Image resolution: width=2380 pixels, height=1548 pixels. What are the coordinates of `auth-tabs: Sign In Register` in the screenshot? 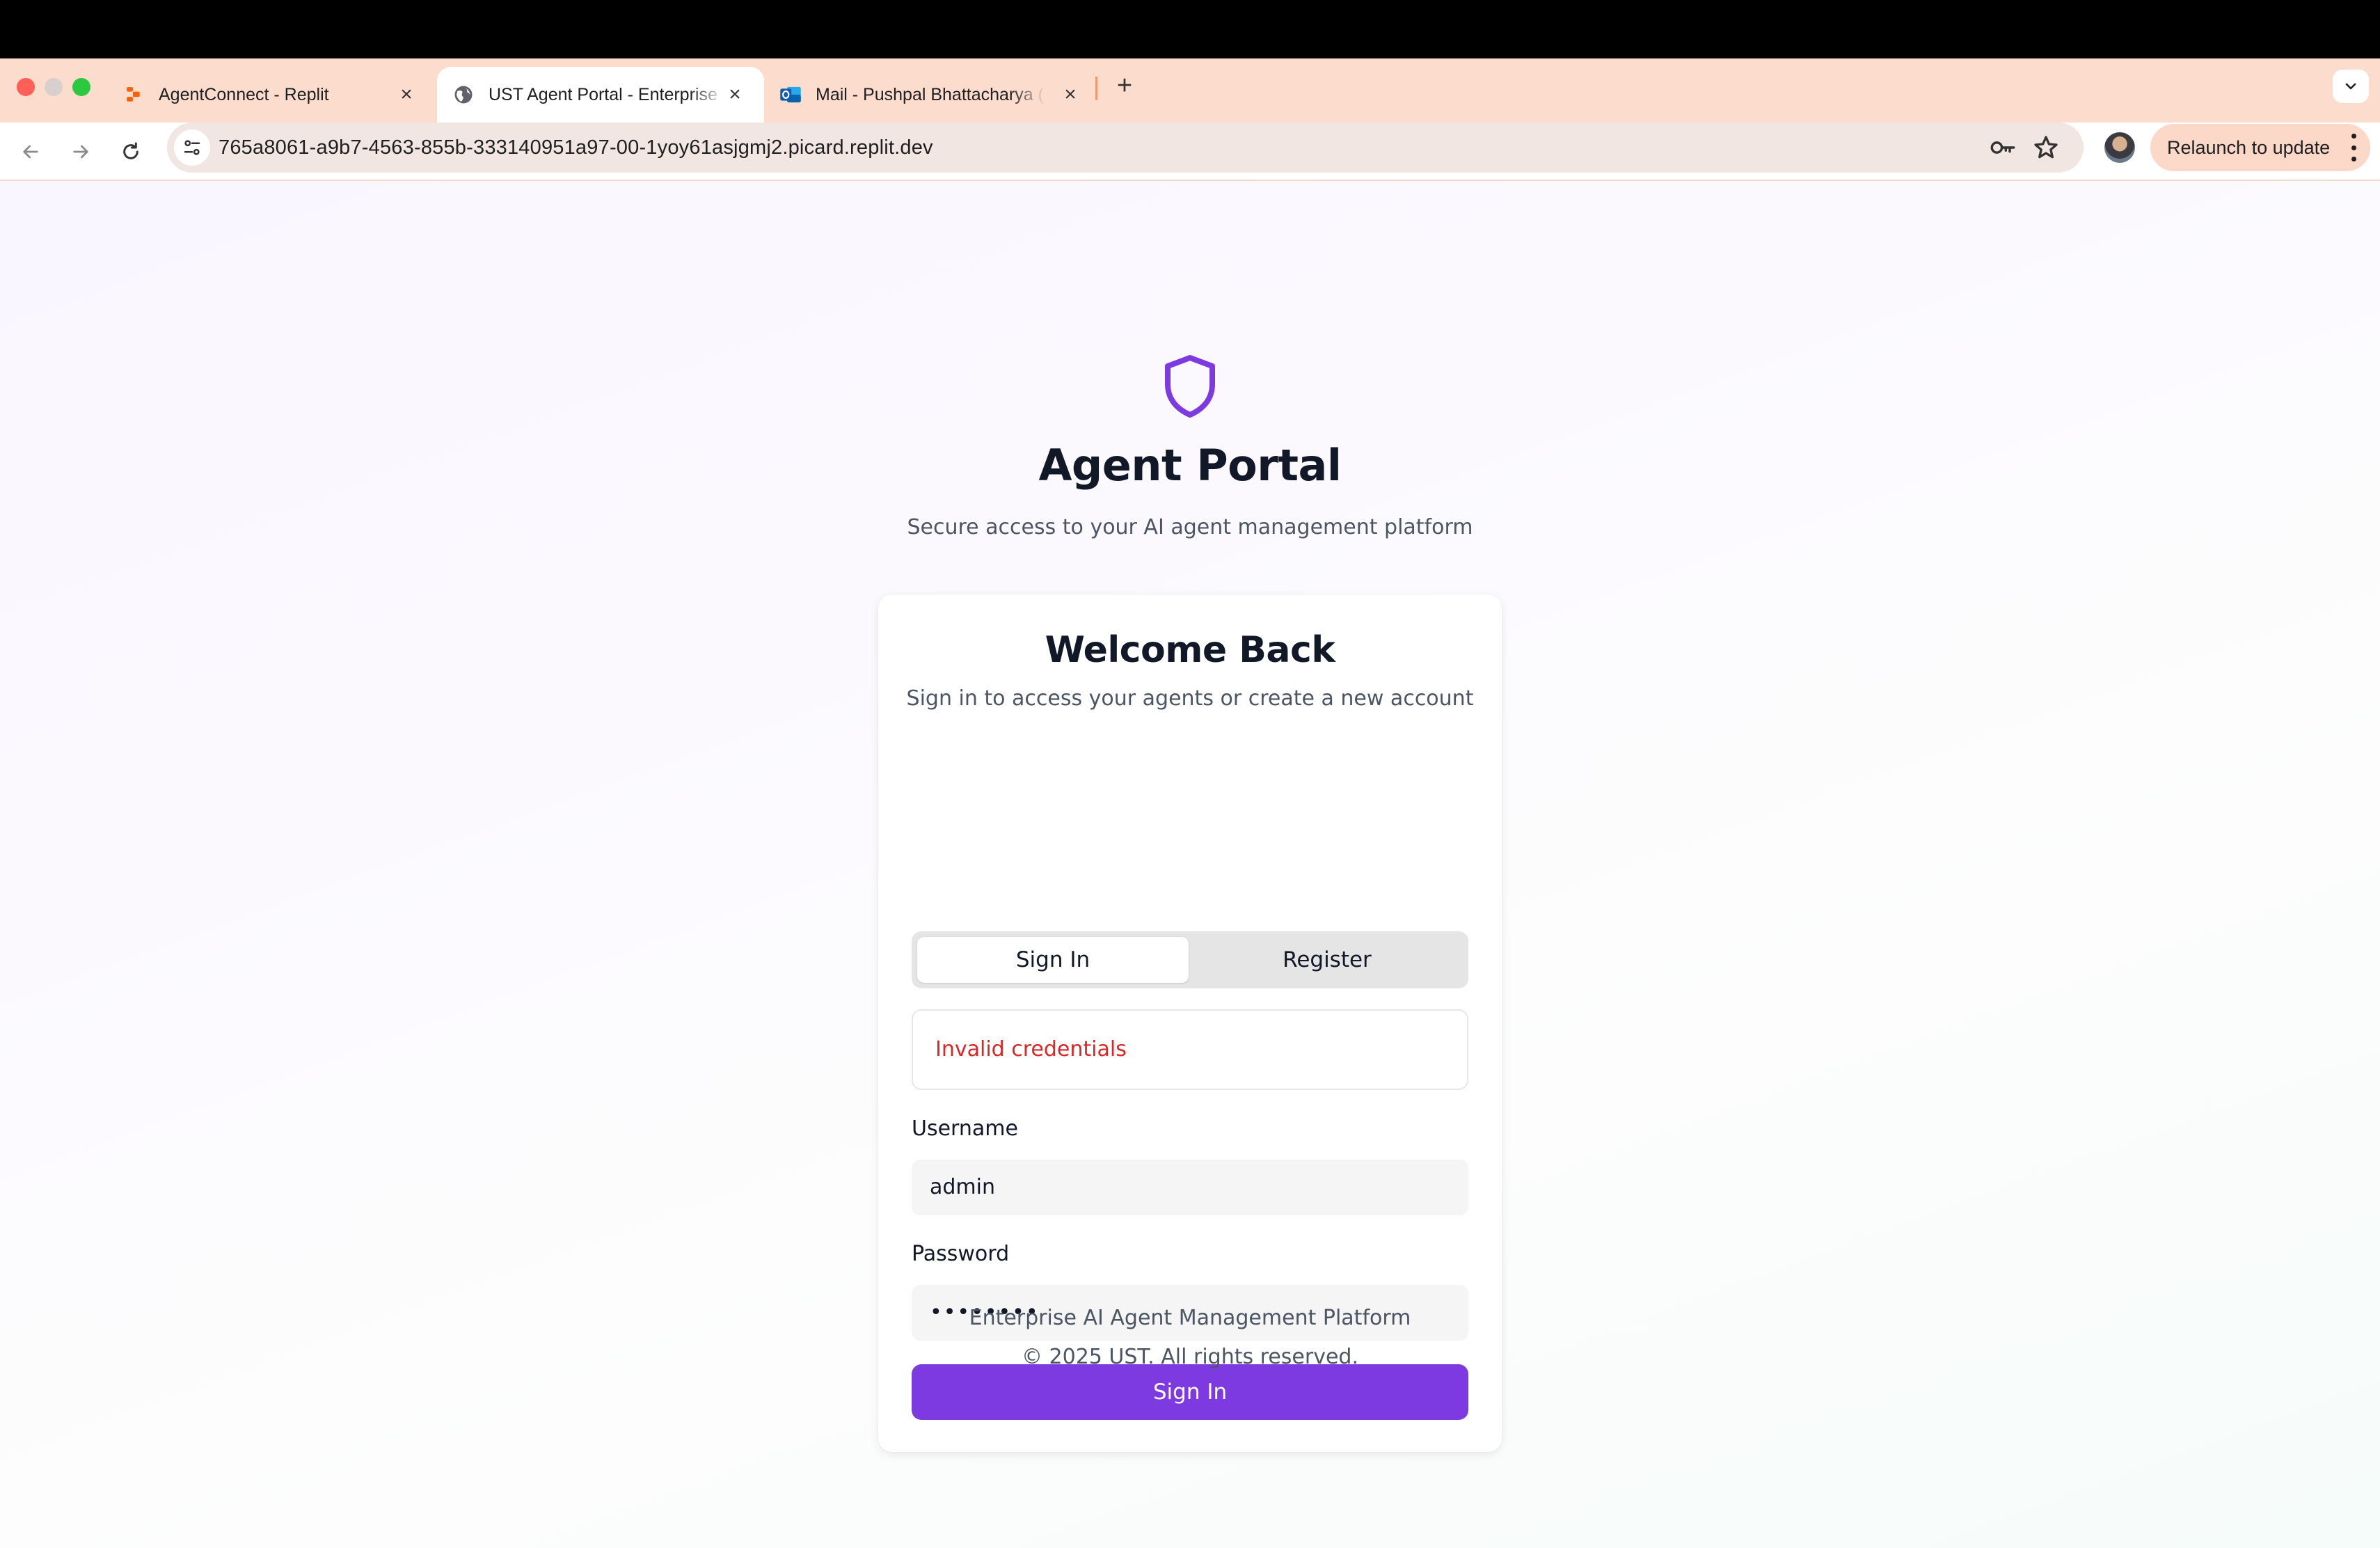 It's located at (1190, 959).